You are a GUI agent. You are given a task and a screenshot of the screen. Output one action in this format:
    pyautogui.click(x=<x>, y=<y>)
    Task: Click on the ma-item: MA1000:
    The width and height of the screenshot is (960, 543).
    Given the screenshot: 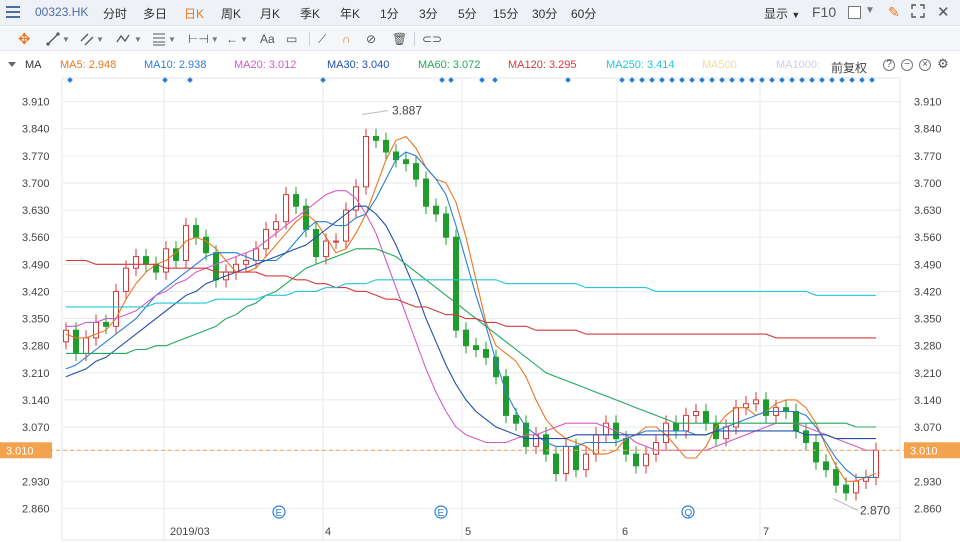 What is the action you would take?
    pyautogui.click(x=798, y=65)
    